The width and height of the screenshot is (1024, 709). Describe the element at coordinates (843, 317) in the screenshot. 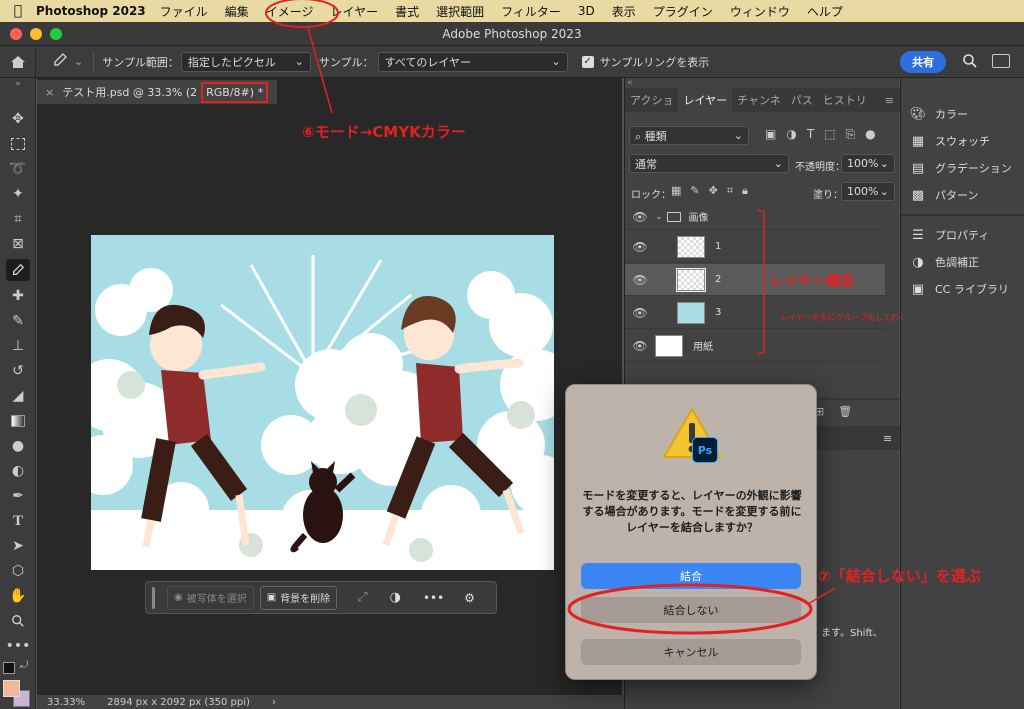

I see `annotation-layers-sub: レイヤーを先にグループ化しておく` at that location.